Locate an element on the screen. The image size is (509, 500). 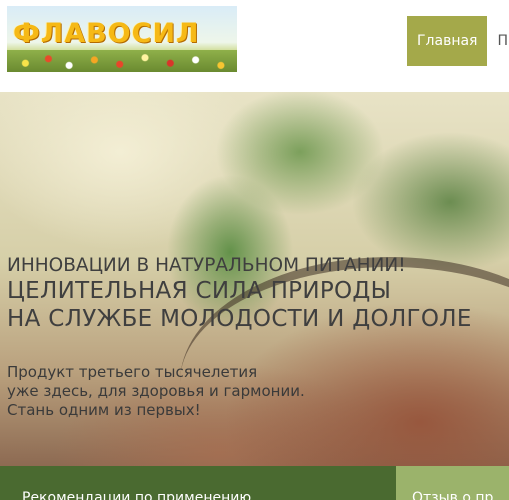
hero-description-line: Стань одним из первых! is located at coordinates (104, 410).